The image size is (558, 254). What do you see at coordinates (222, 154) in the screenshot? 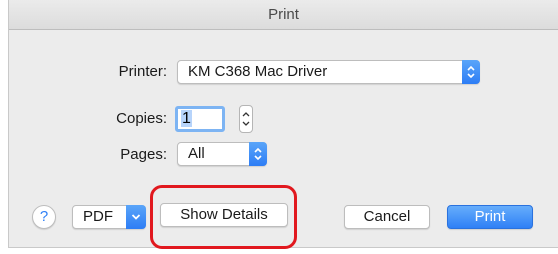
I see `pages-popup: All` at bounding box center [222, 154].